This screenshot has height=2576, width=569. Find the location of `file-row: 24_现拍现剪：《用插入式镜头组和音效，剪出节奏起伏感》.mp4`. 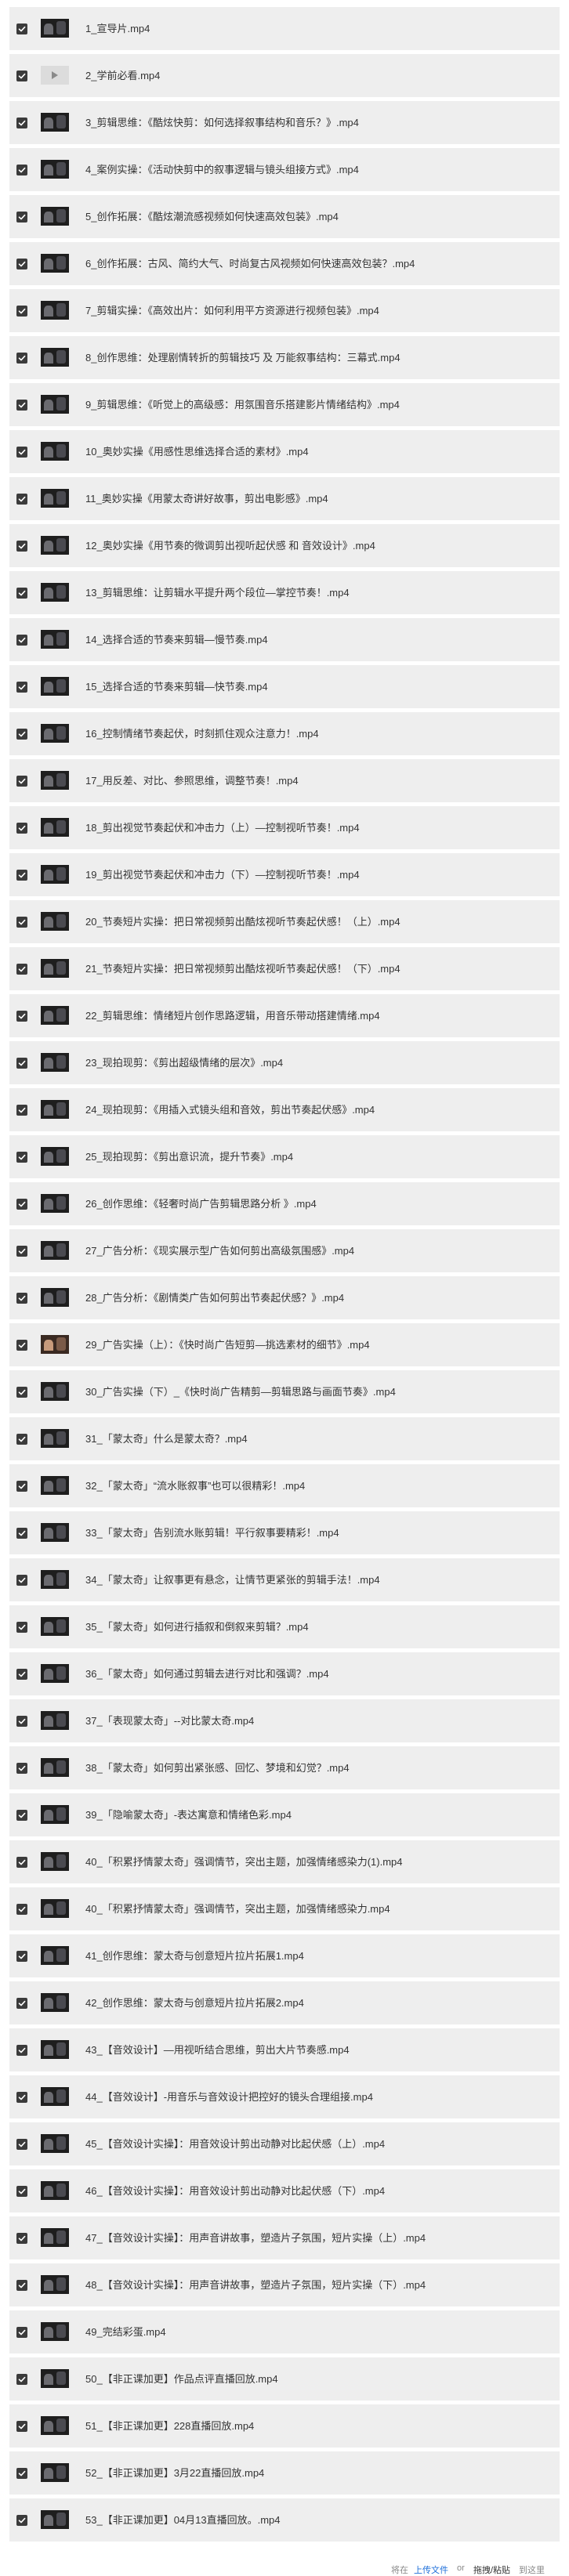

file-row: 24_现拍现剪：《用插入式镜头组和音效，剪出节奏起伏感》.mp4 is located at coordinates (284, 1110).